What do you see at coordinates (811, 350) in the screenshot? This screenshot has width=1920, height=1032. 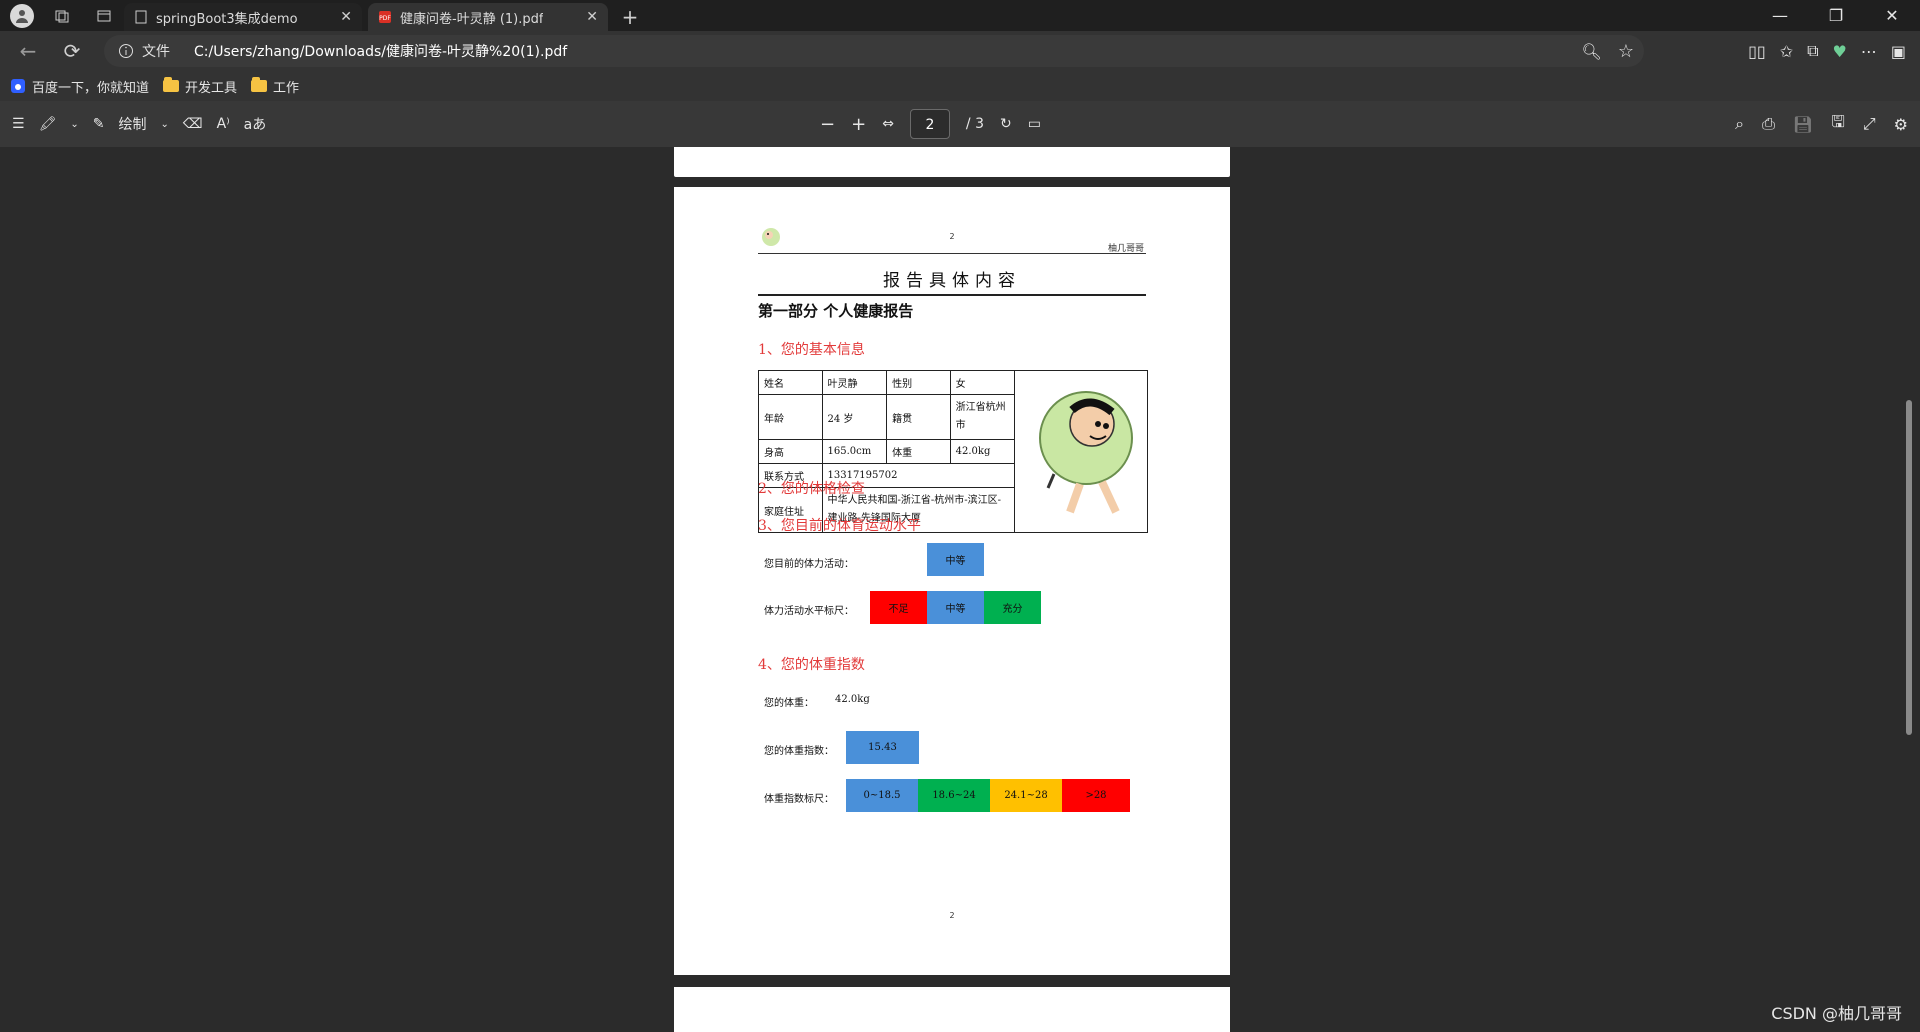 I see `section-basic-info: 1、您的基本信息` at bounding box center [811, 350].